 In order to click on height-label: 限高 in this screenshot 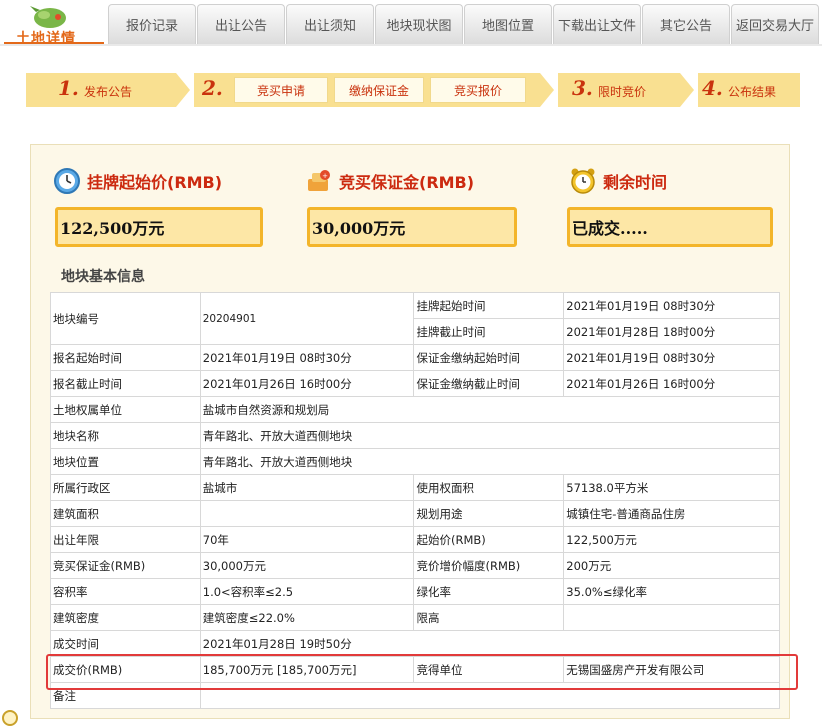, I will do `click(489, 617)`.